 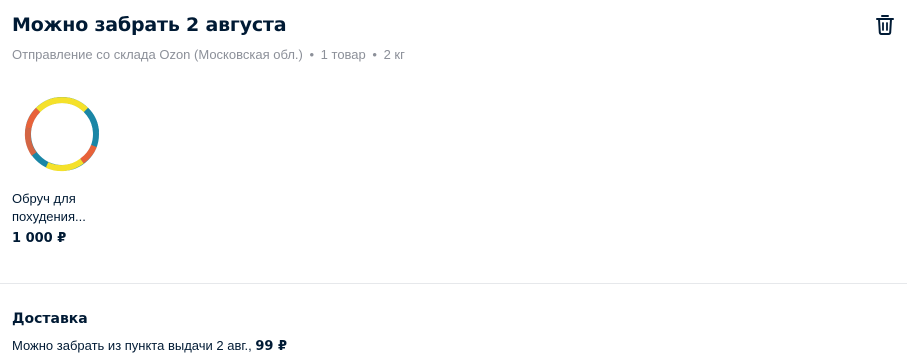 I want to click on hoop-ring-image, so click(x=62, y=136).